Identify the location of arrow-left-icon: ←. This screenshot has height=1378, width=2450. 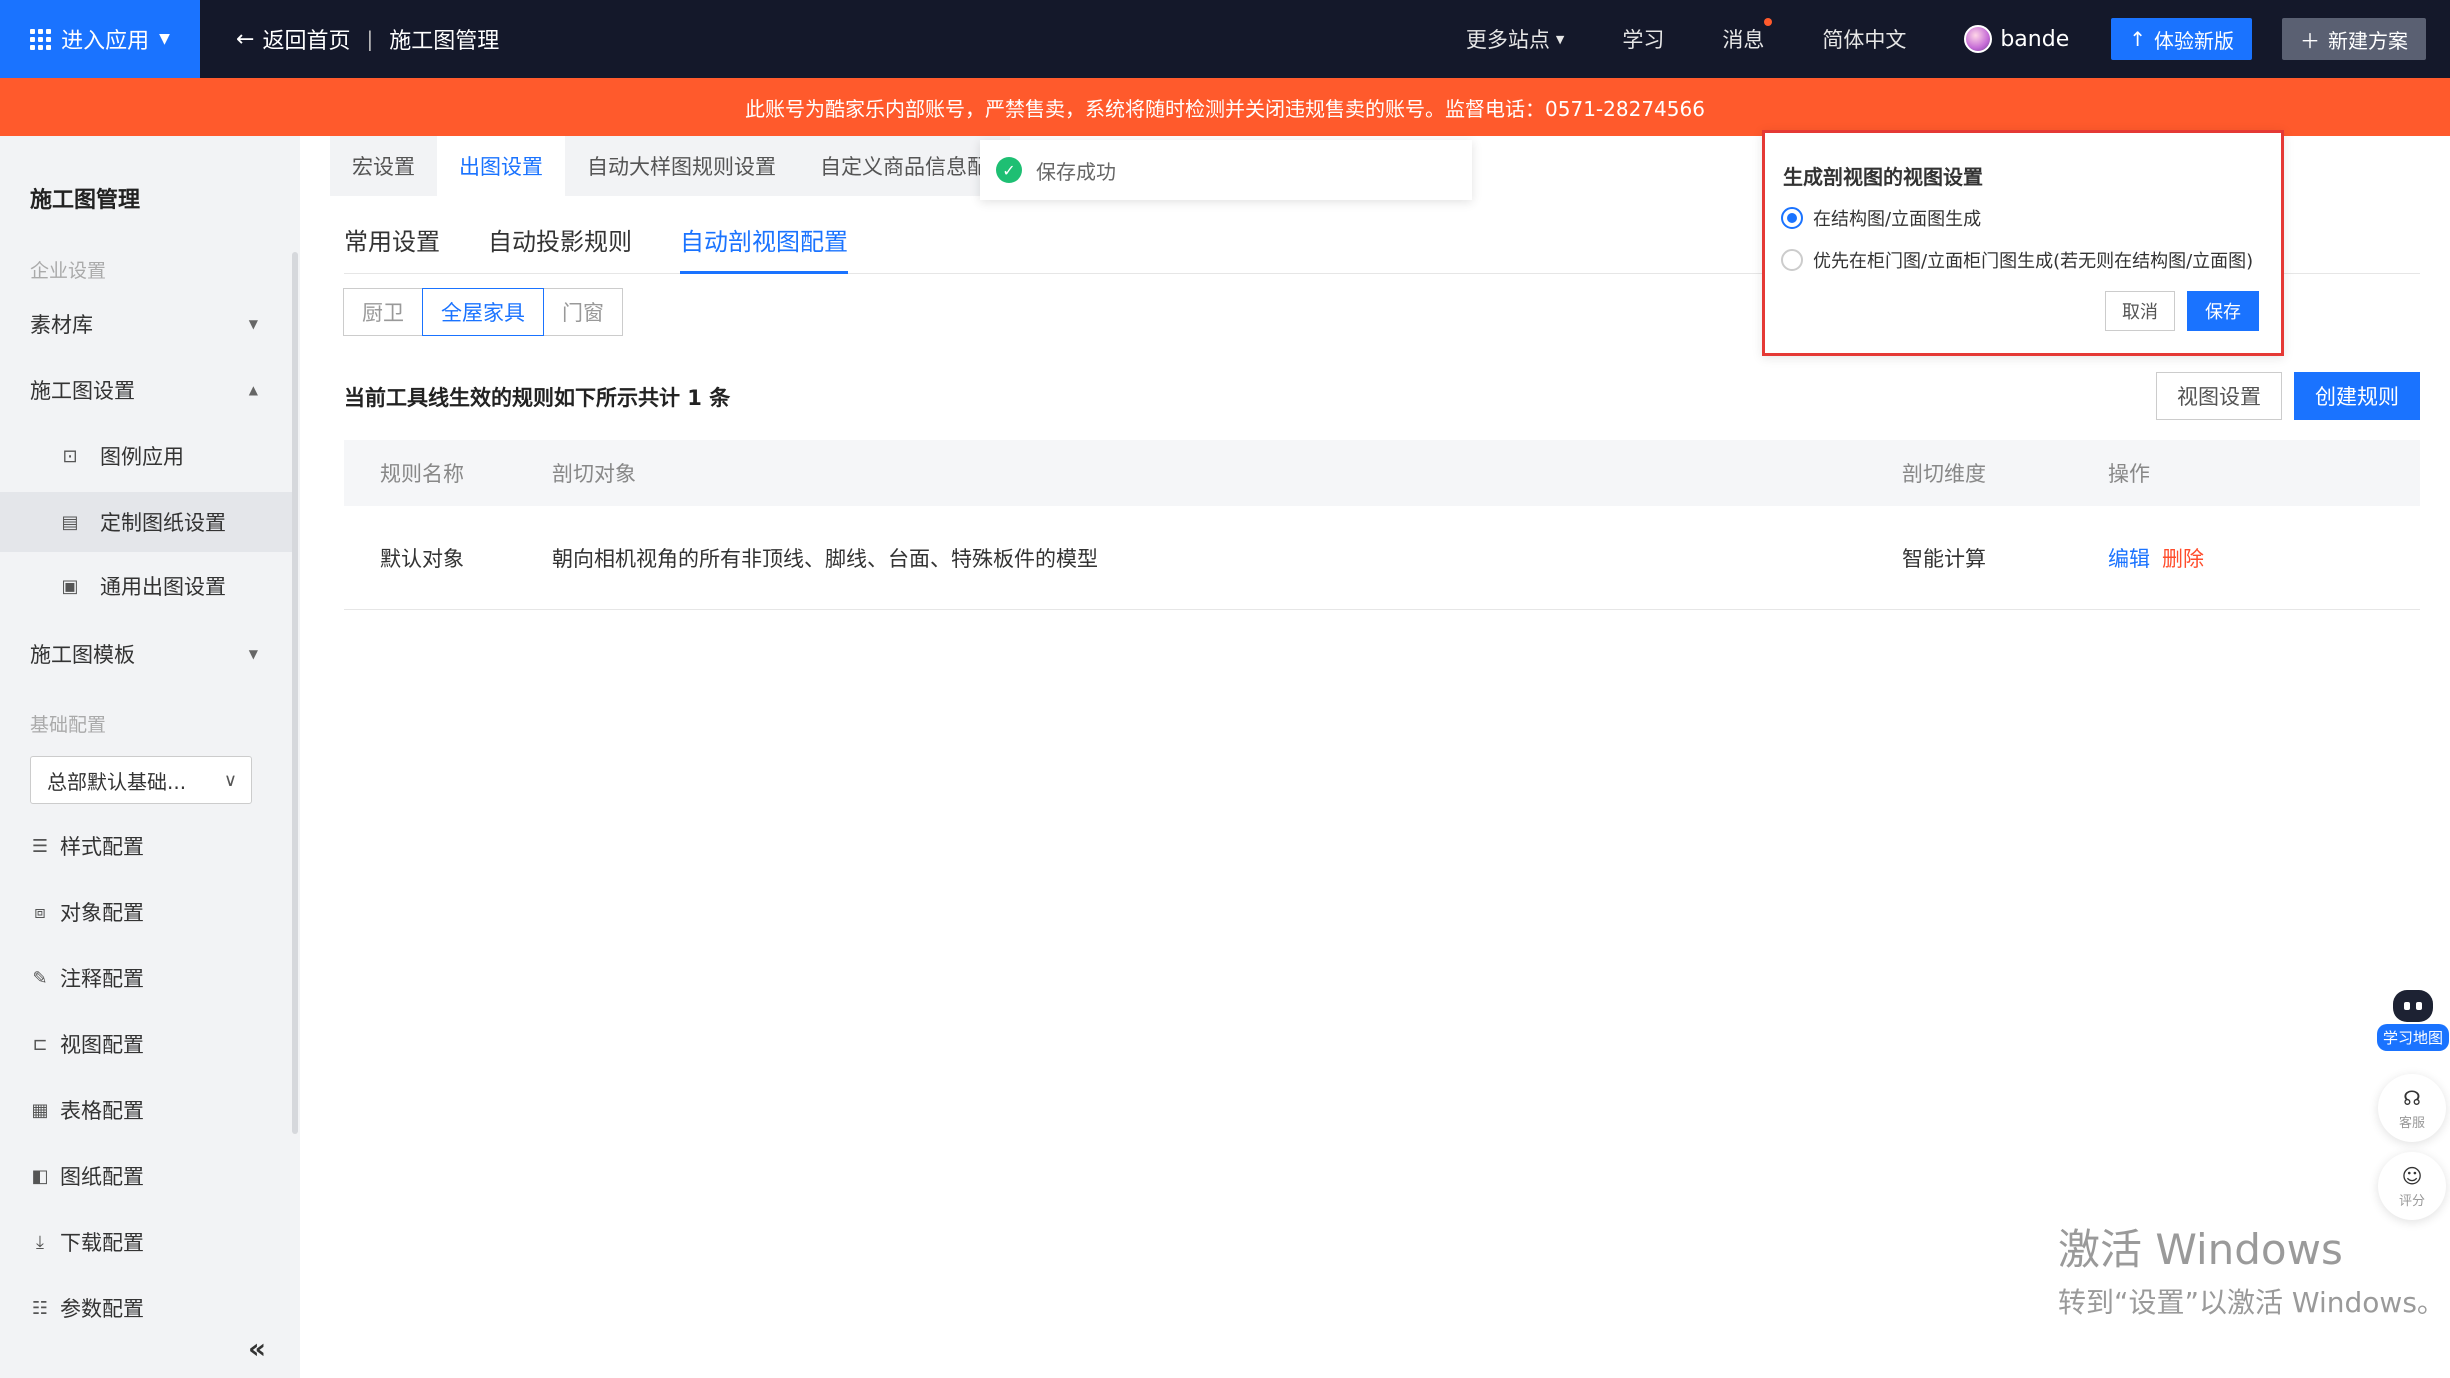
(245, 39).